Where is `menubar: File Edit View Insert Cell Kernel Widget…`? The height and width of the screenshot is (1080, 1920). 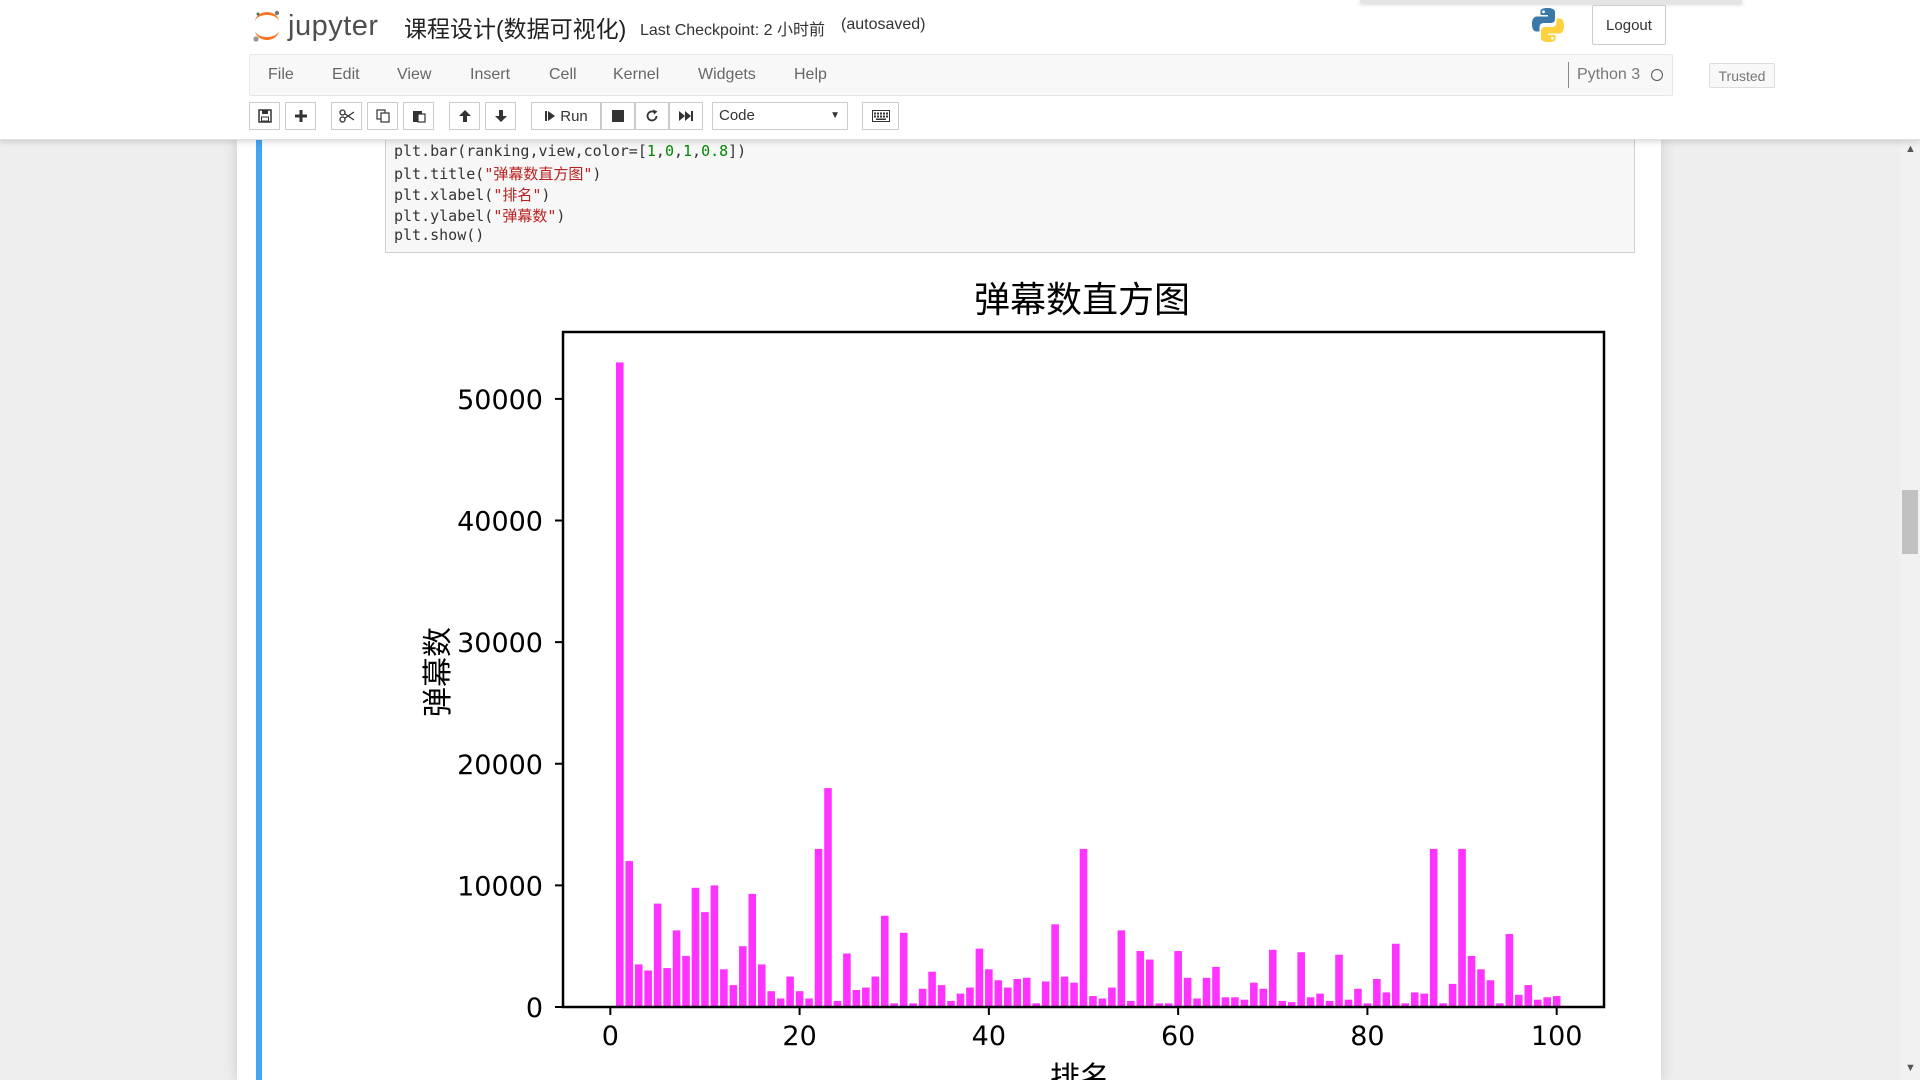
menubar: File Edit View Insert Cell Kernel Widget… is located at coordinates (1012, 75).